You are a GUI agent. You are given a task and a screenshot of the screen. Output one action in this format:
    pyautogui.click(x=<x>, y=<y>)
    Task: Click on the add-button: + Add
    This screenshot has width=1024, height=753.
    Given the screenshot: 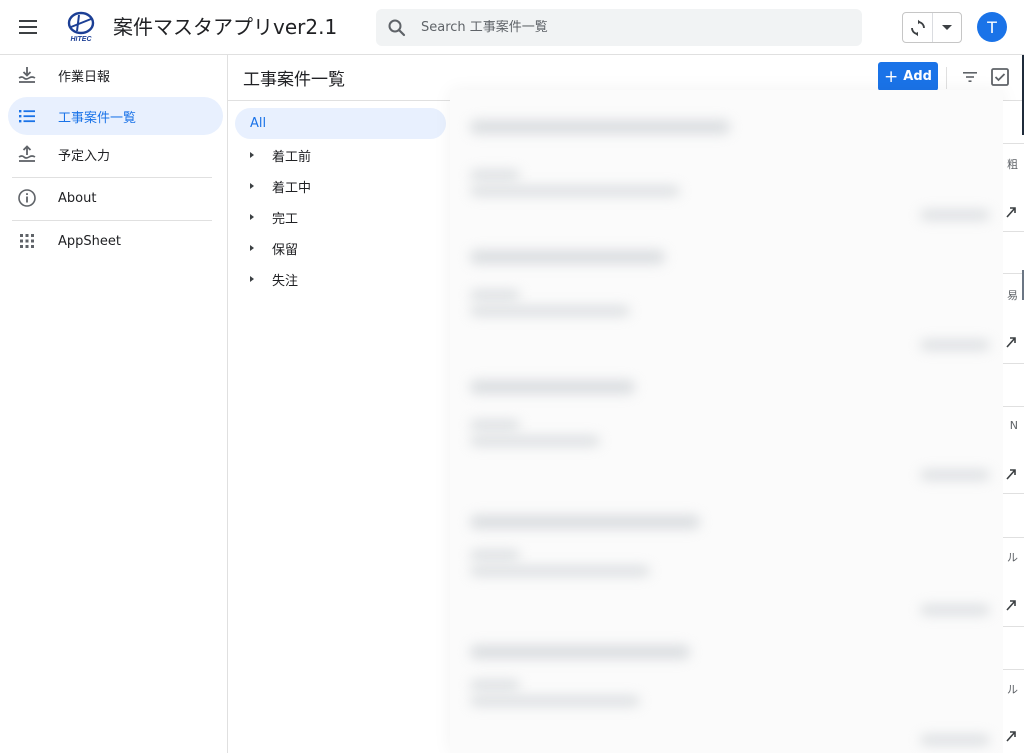 What is the action you would take?
    pyautogui.click(x=908, y=76)
    